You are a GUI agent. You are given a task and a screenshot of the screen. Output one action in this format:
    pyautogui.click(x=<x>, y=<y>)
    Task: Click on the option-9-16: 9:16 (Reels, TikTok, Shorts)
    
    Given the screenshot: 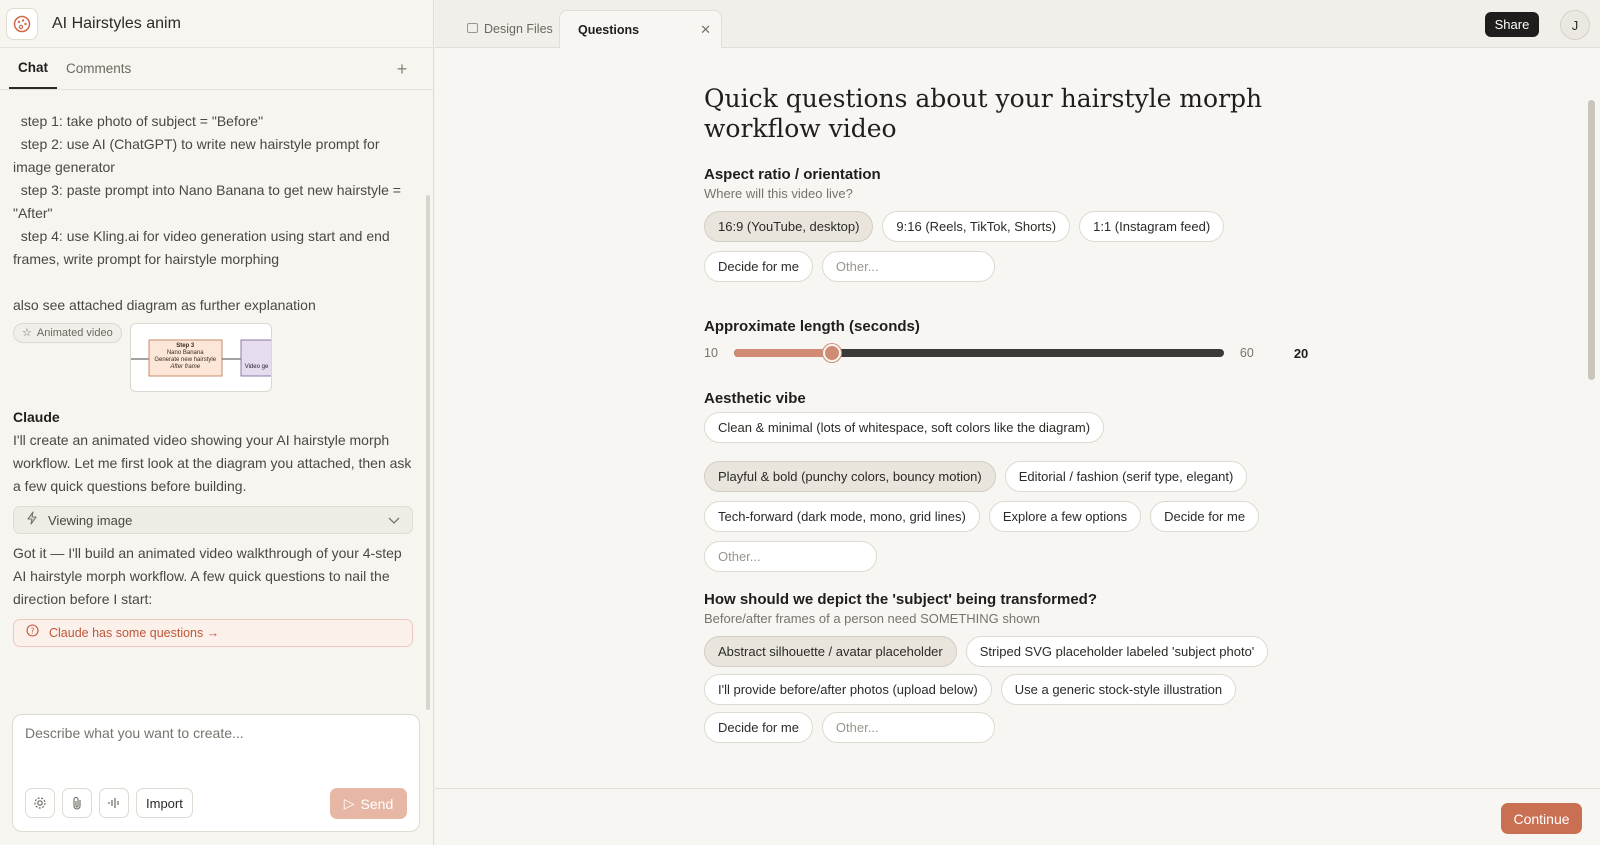 What is the action you would take?
    pyautogui.click(x=976, y=226)
    